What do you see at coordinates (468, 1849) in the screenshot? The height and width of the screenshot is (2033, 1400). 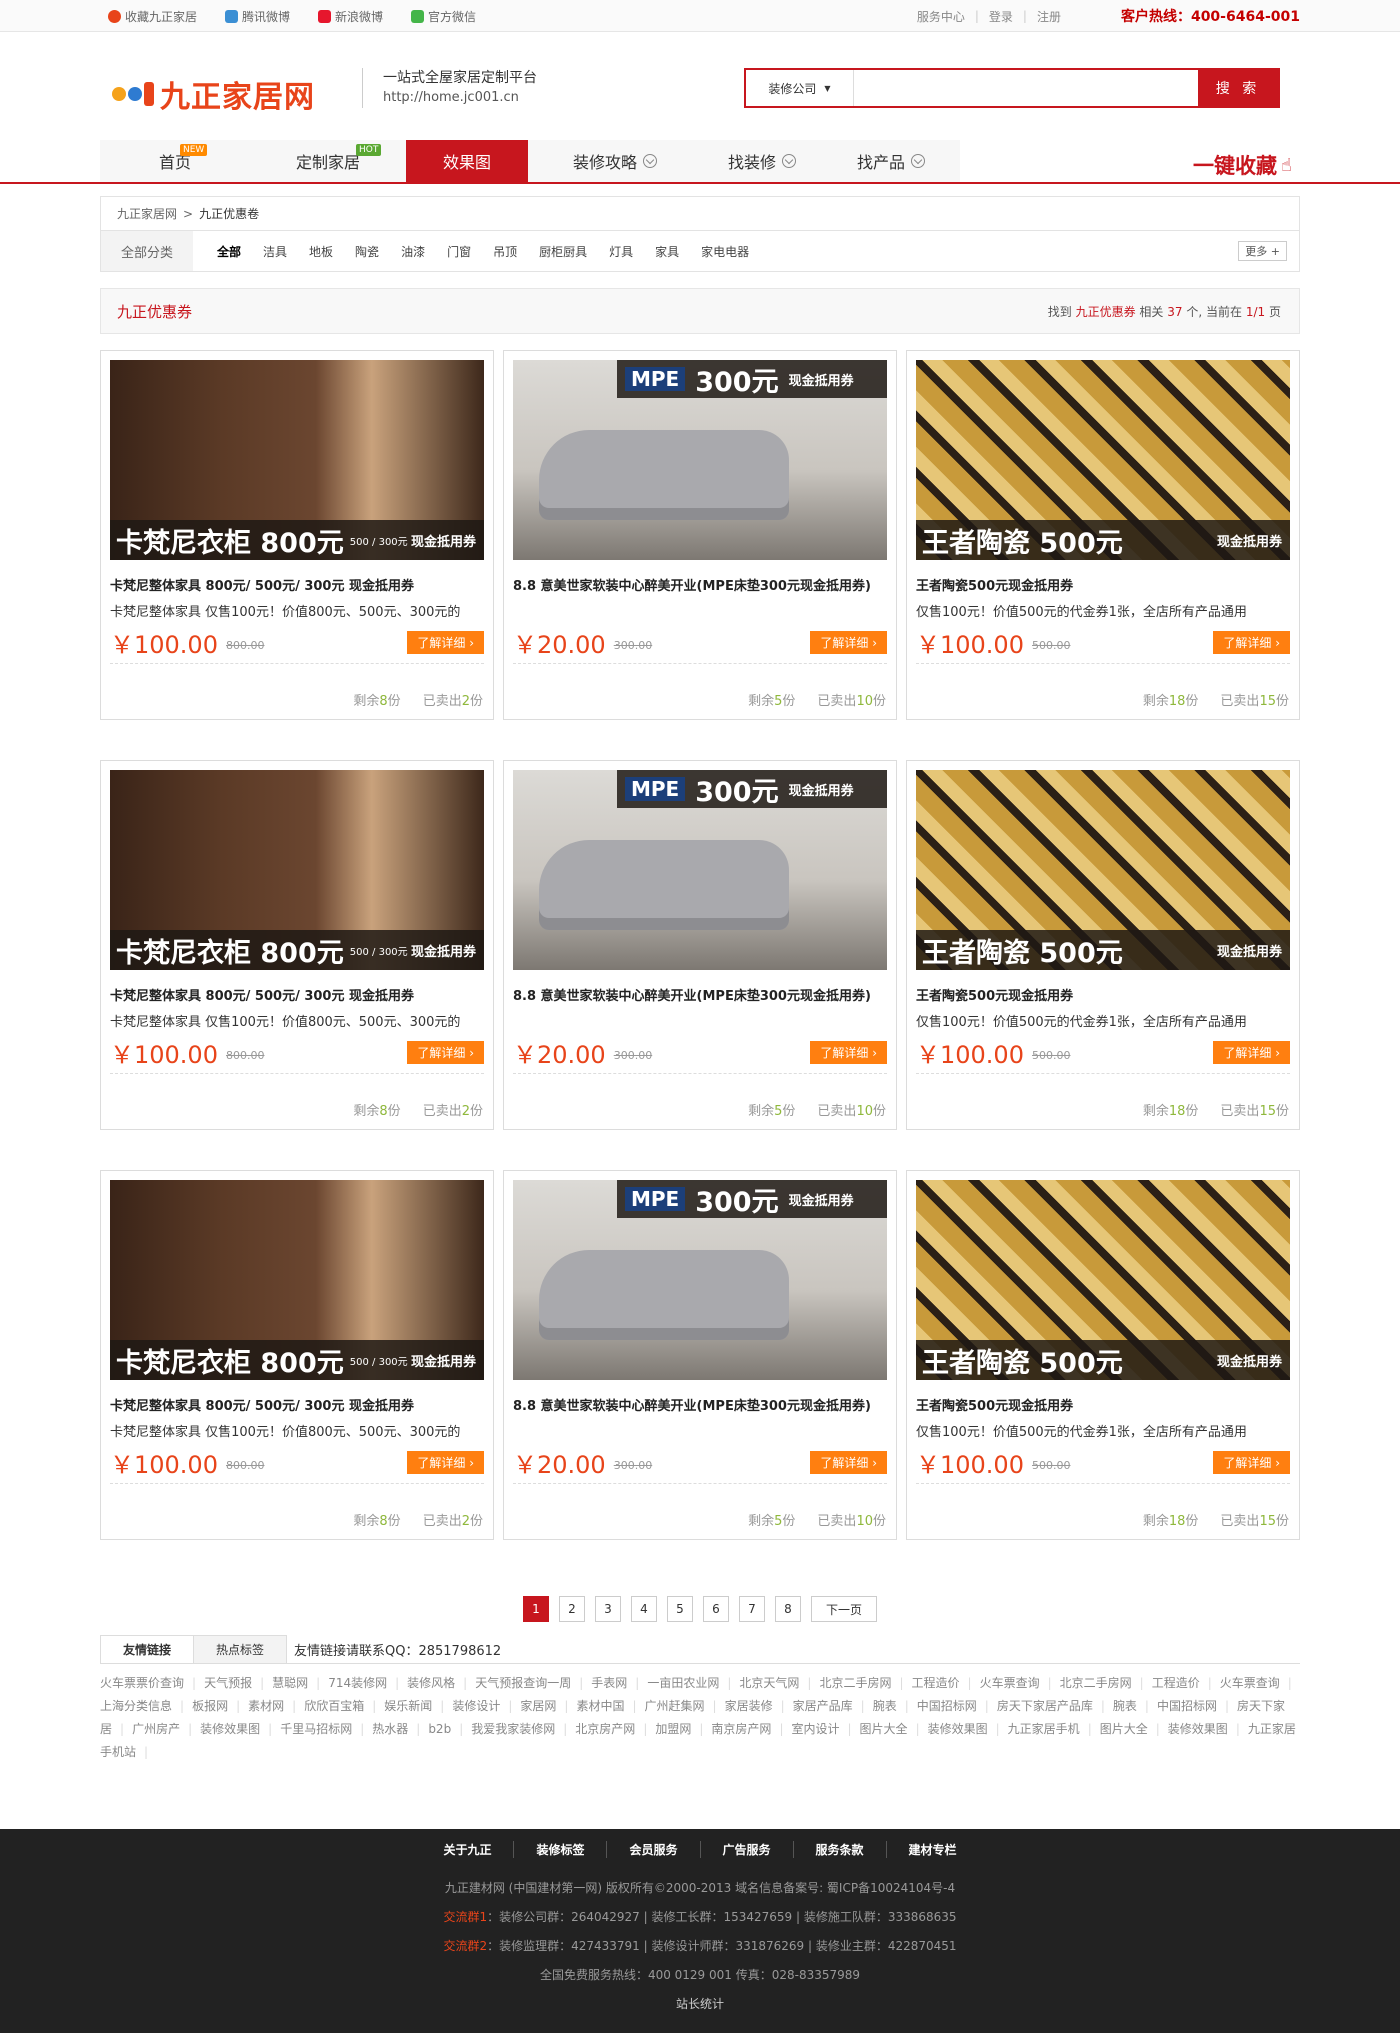 I see `footer-nav-link: 关于九正` at bounding box center [468, 1849].